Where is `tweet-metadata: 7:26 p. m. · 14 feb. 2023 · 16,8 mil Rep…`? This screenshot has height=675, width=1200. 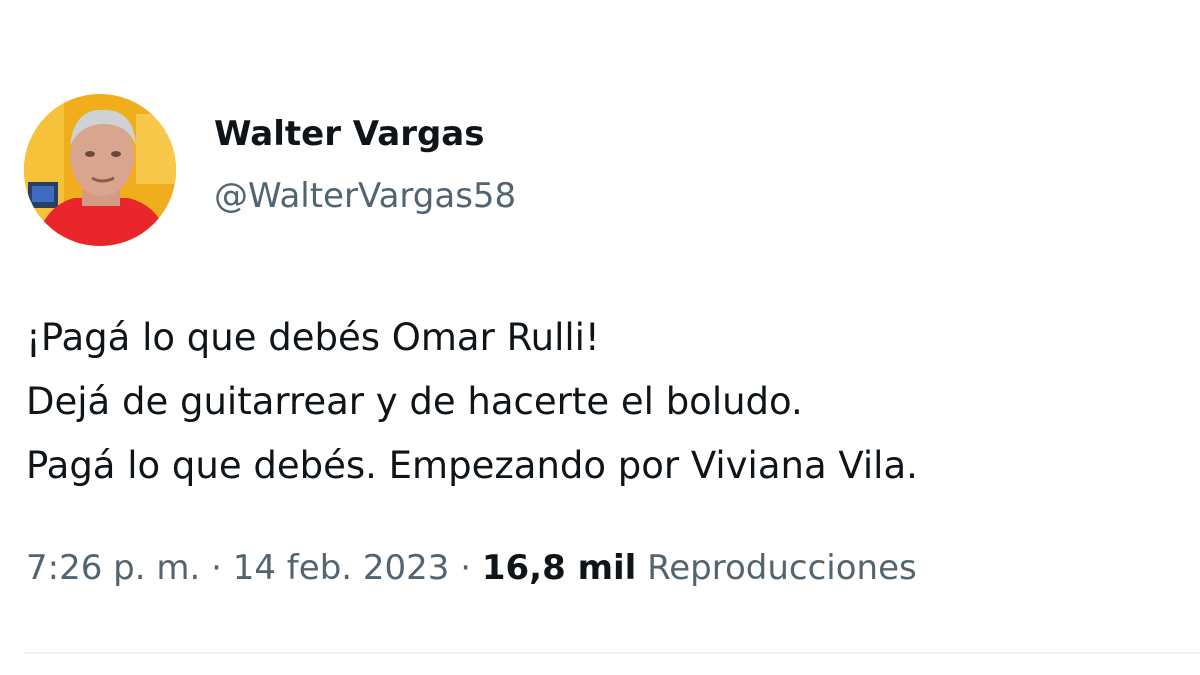
tweet-metadata: 7:26 p. m. · 14 feb. 2023 · 16,8 mil Rep… is located at coordinates (471, 568).